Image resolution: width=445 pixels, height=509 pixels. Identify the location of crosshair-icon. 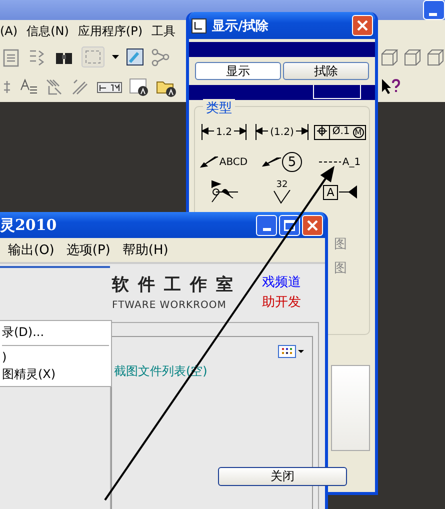
(322, 131).